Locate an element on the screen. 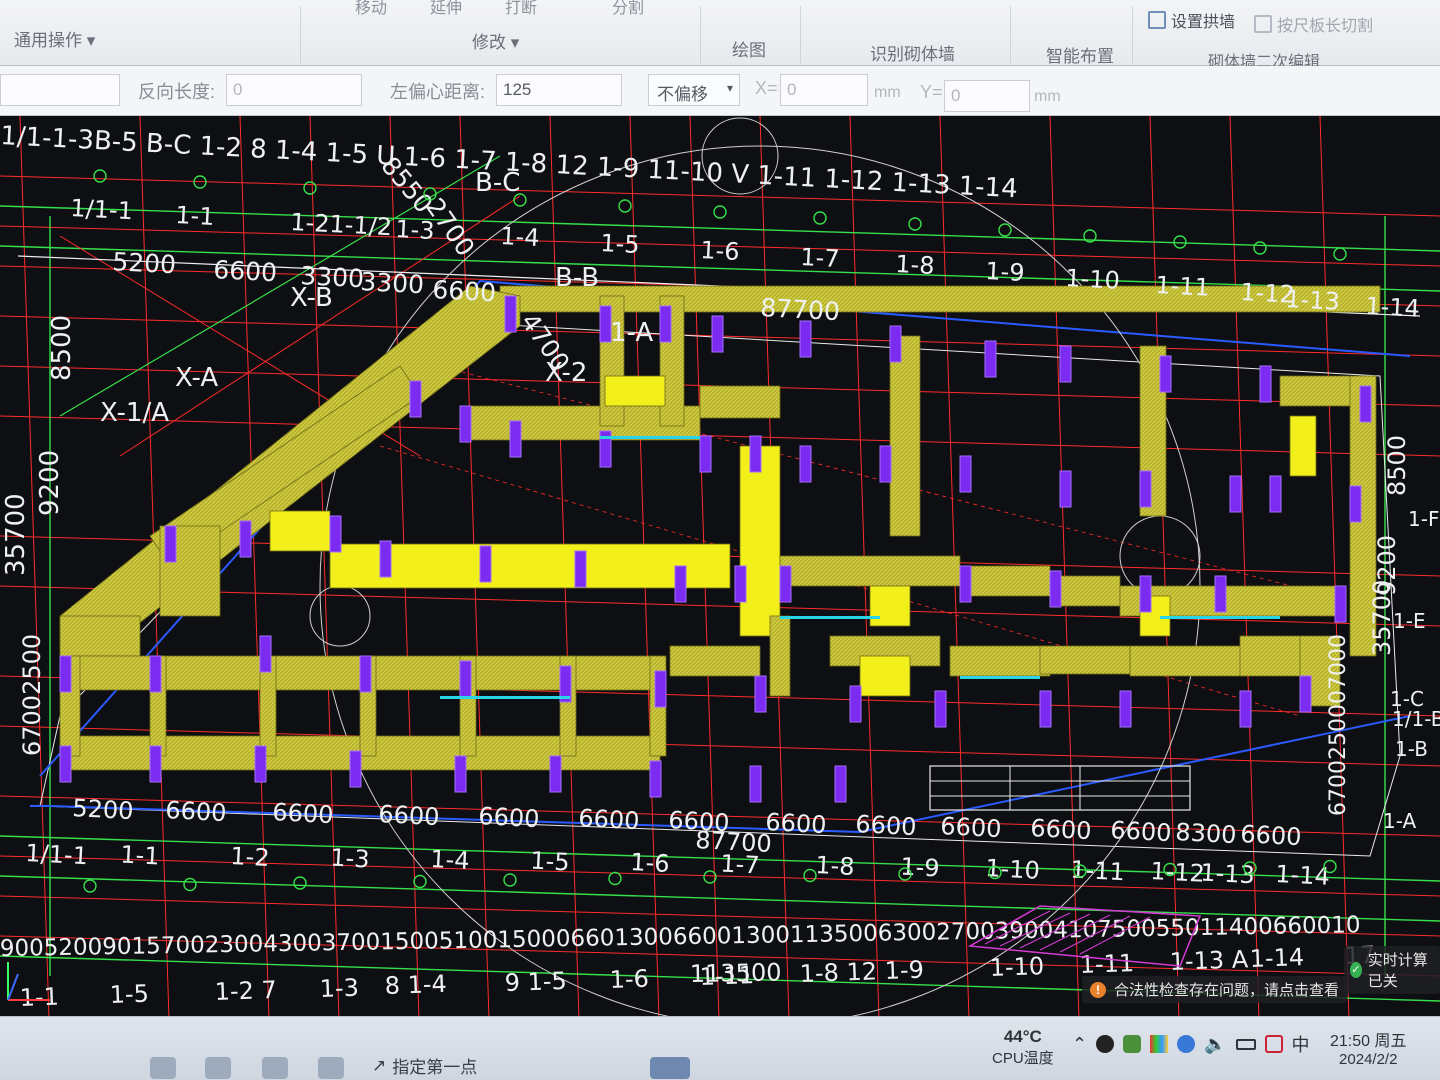 The height and width of the screenshot is (1080, 1440). axis-label-bottom-row: 1-1 is located at coordinates (39, 997).